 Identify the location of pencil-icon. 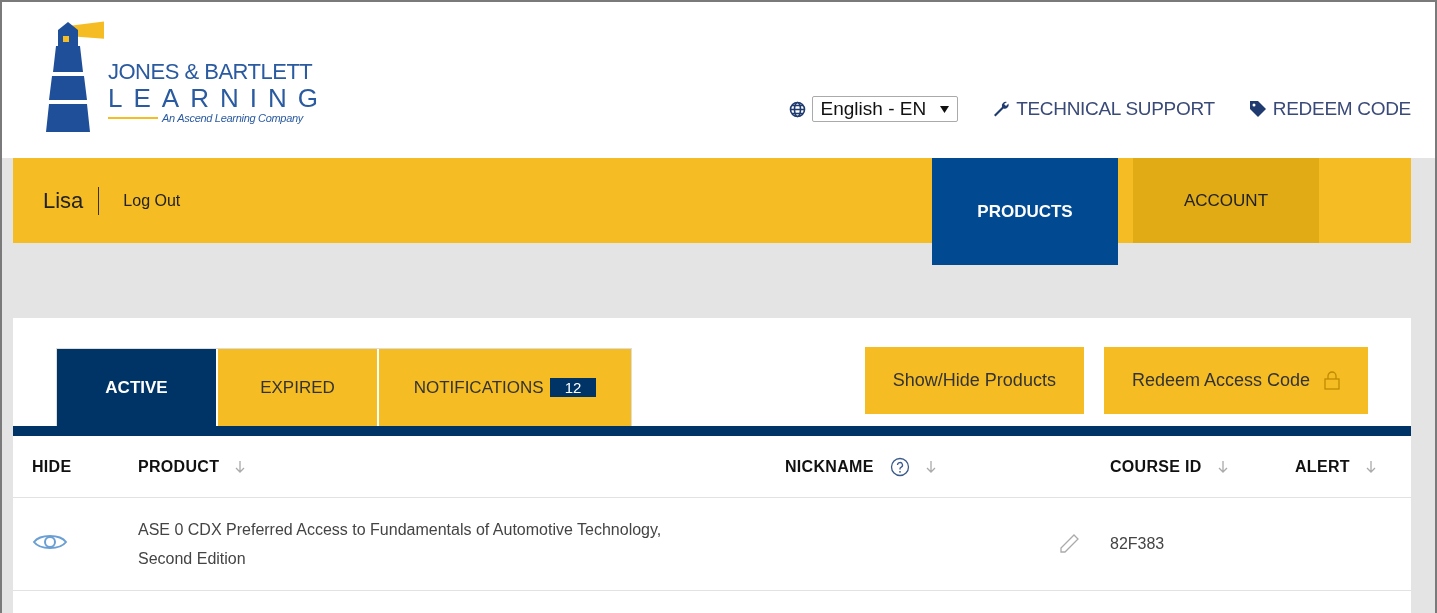
(1069, 544).